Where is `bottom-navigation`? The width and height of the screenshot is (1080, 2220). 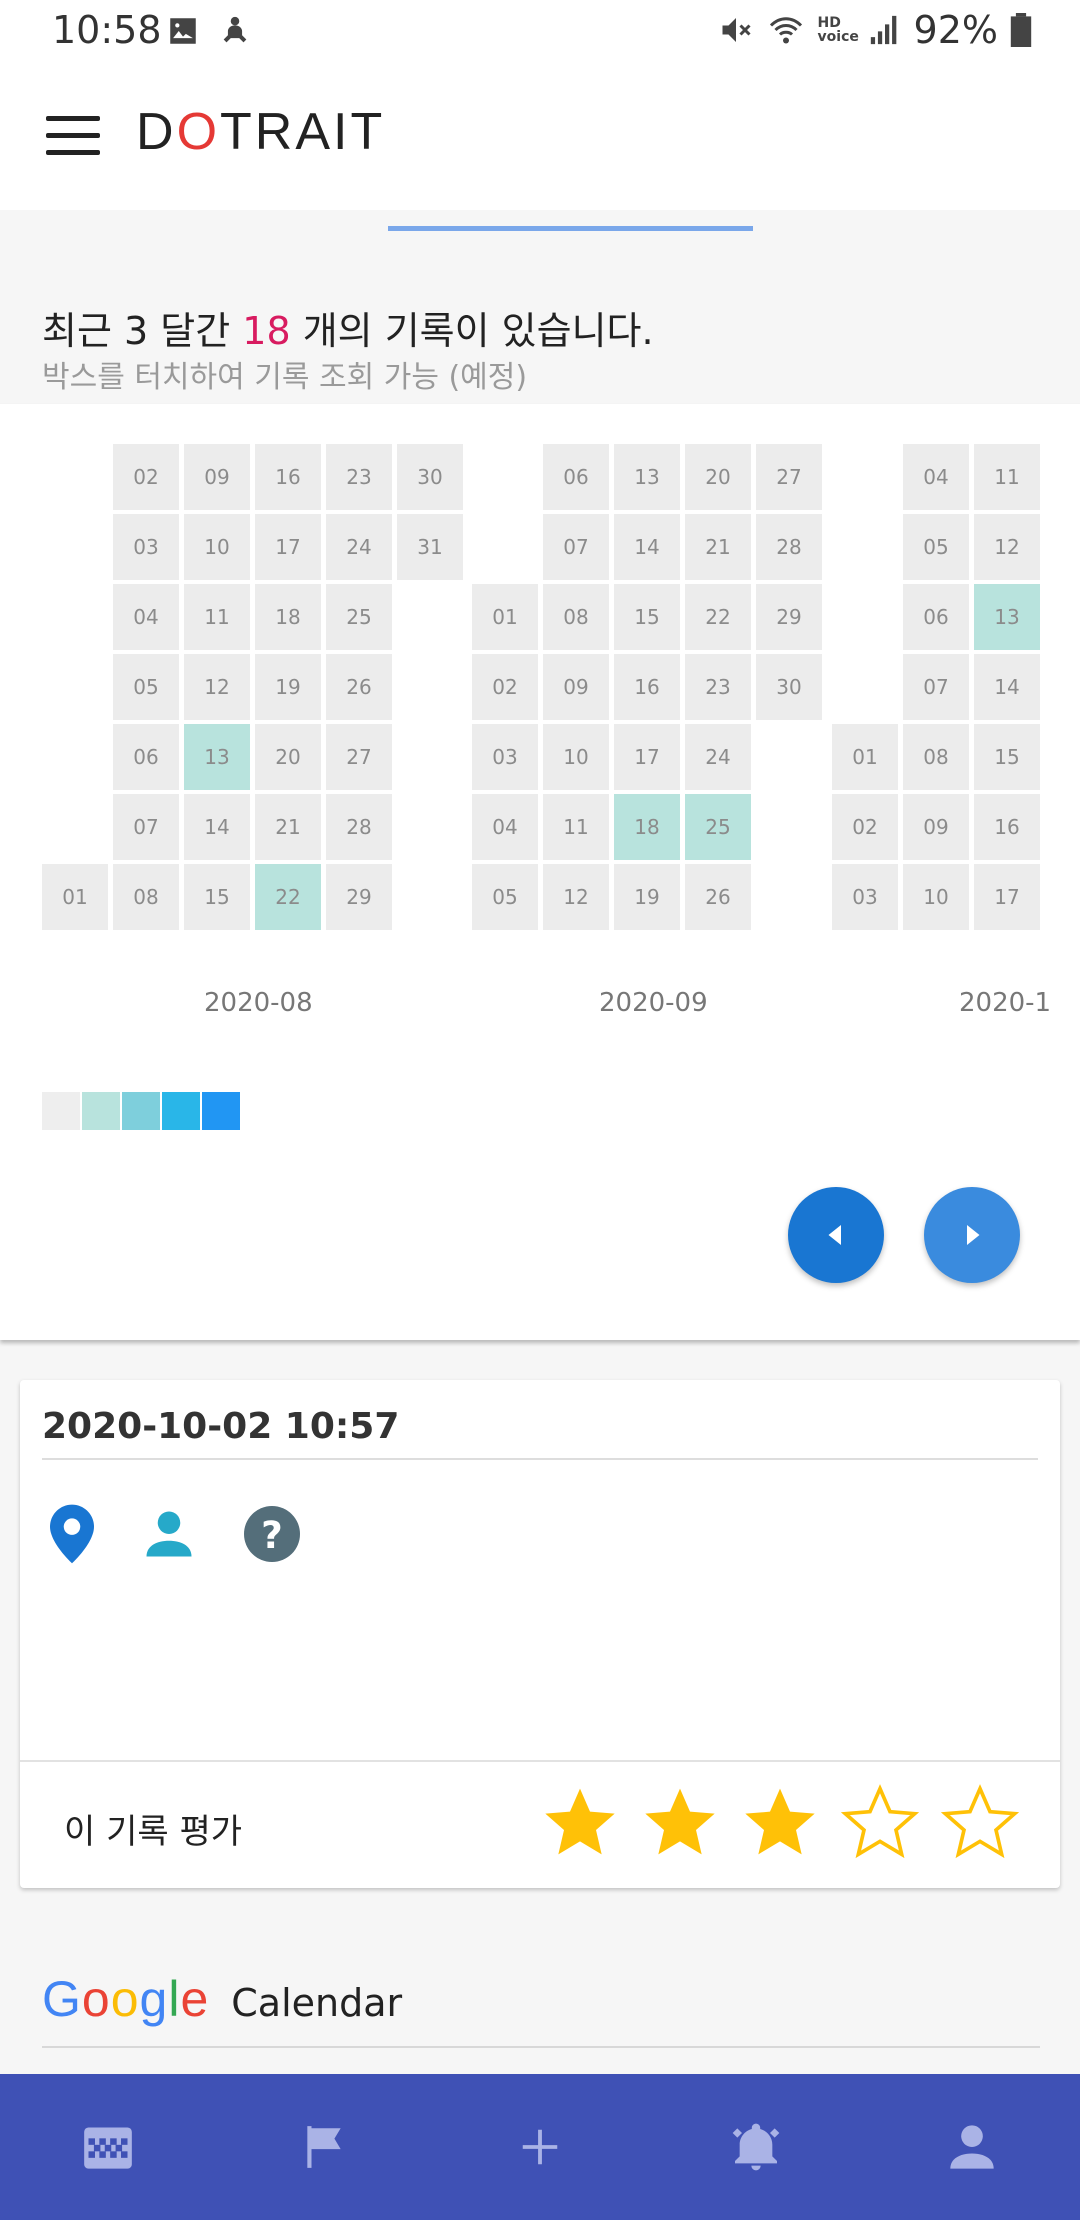 bottom-navigation is located at coordinates (540, 2147).